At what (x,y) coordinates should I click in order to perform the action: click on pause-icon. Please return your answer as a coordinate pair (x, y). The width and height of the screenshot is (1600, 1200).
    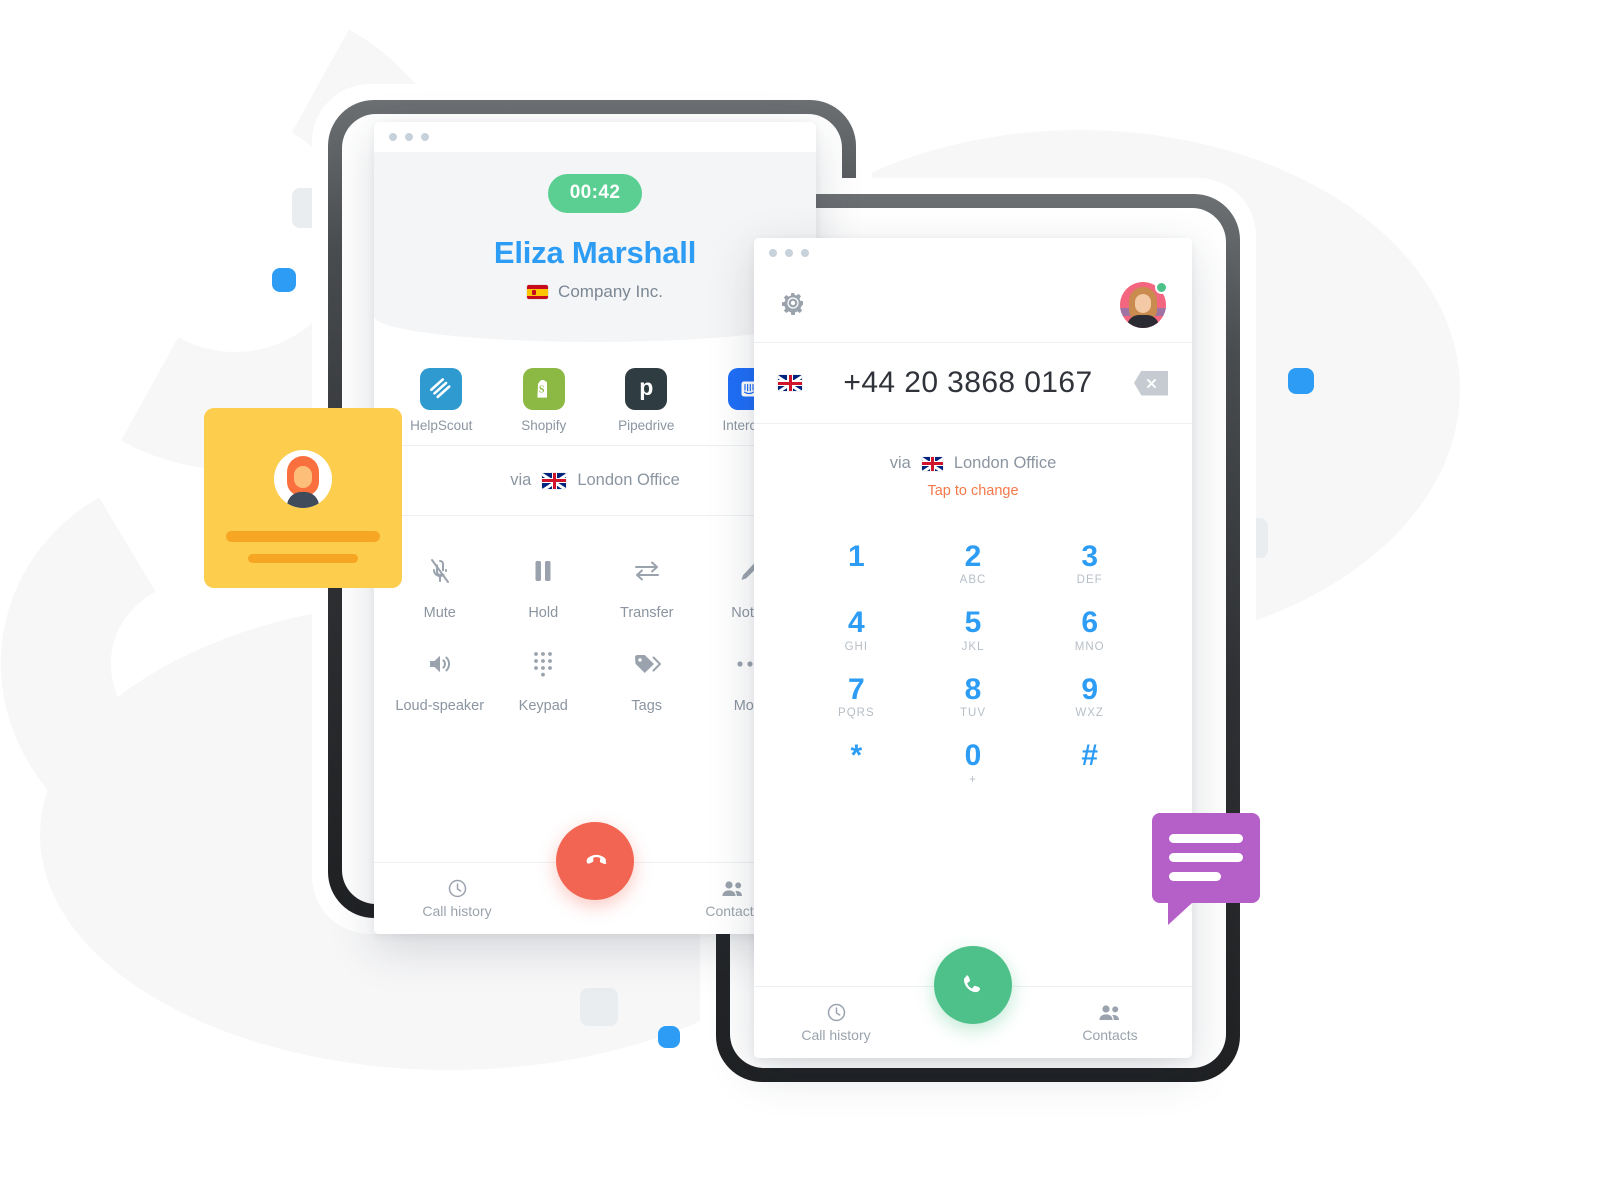
    Looking at the image, I should click on (544, 571).